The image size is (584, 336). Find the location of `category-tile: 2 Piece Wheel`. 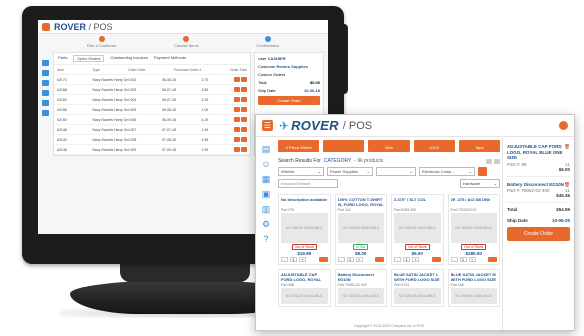

category-tile: 2 Piece Wheel is located at coordinates (299, 146).